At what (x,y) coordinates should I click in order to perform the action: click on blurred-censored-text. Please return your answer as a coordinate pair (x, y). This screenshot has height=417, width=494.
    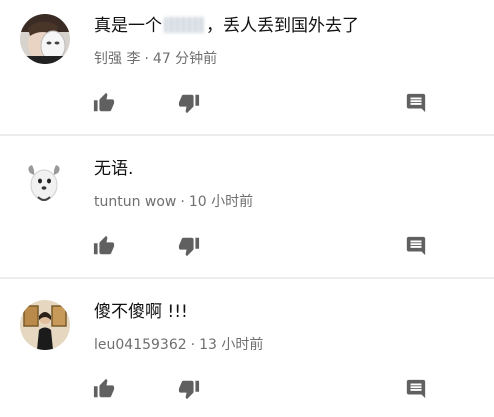
    Looking at the image, I should click on (184, 25).